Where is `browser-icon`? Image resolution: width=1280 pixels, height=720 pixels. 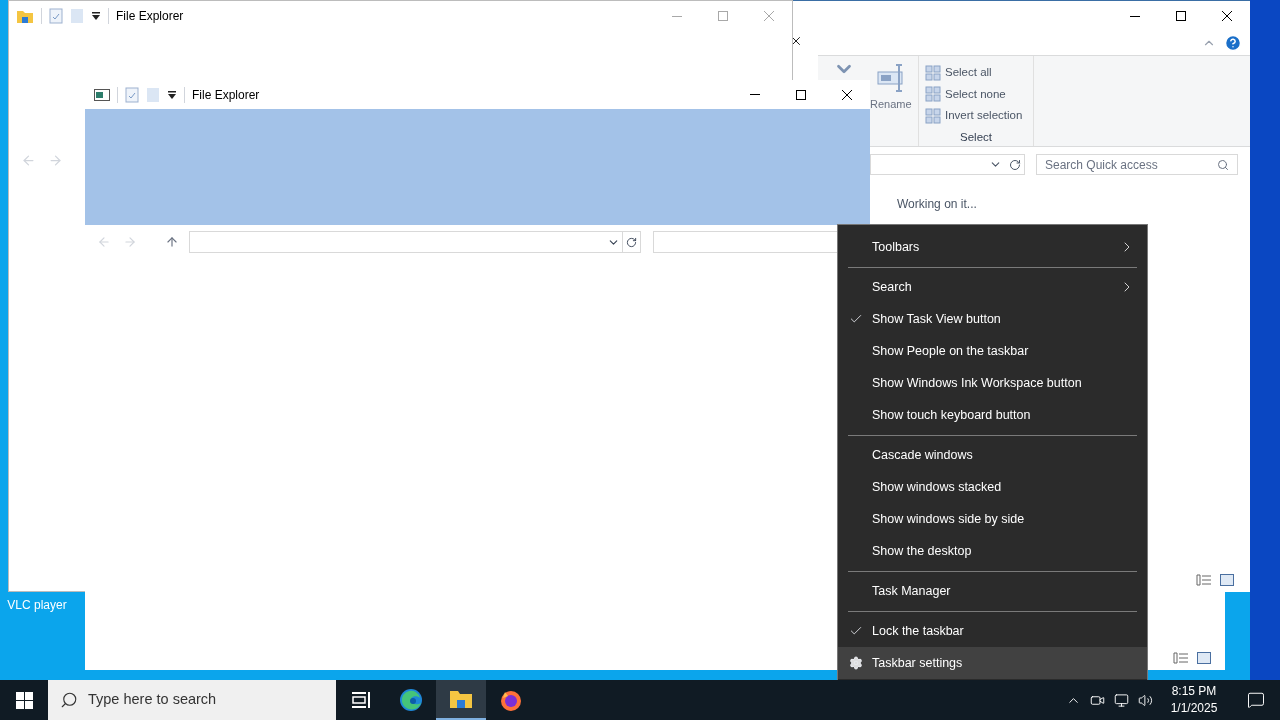 browser-icon is located at coordinates (411, 700).